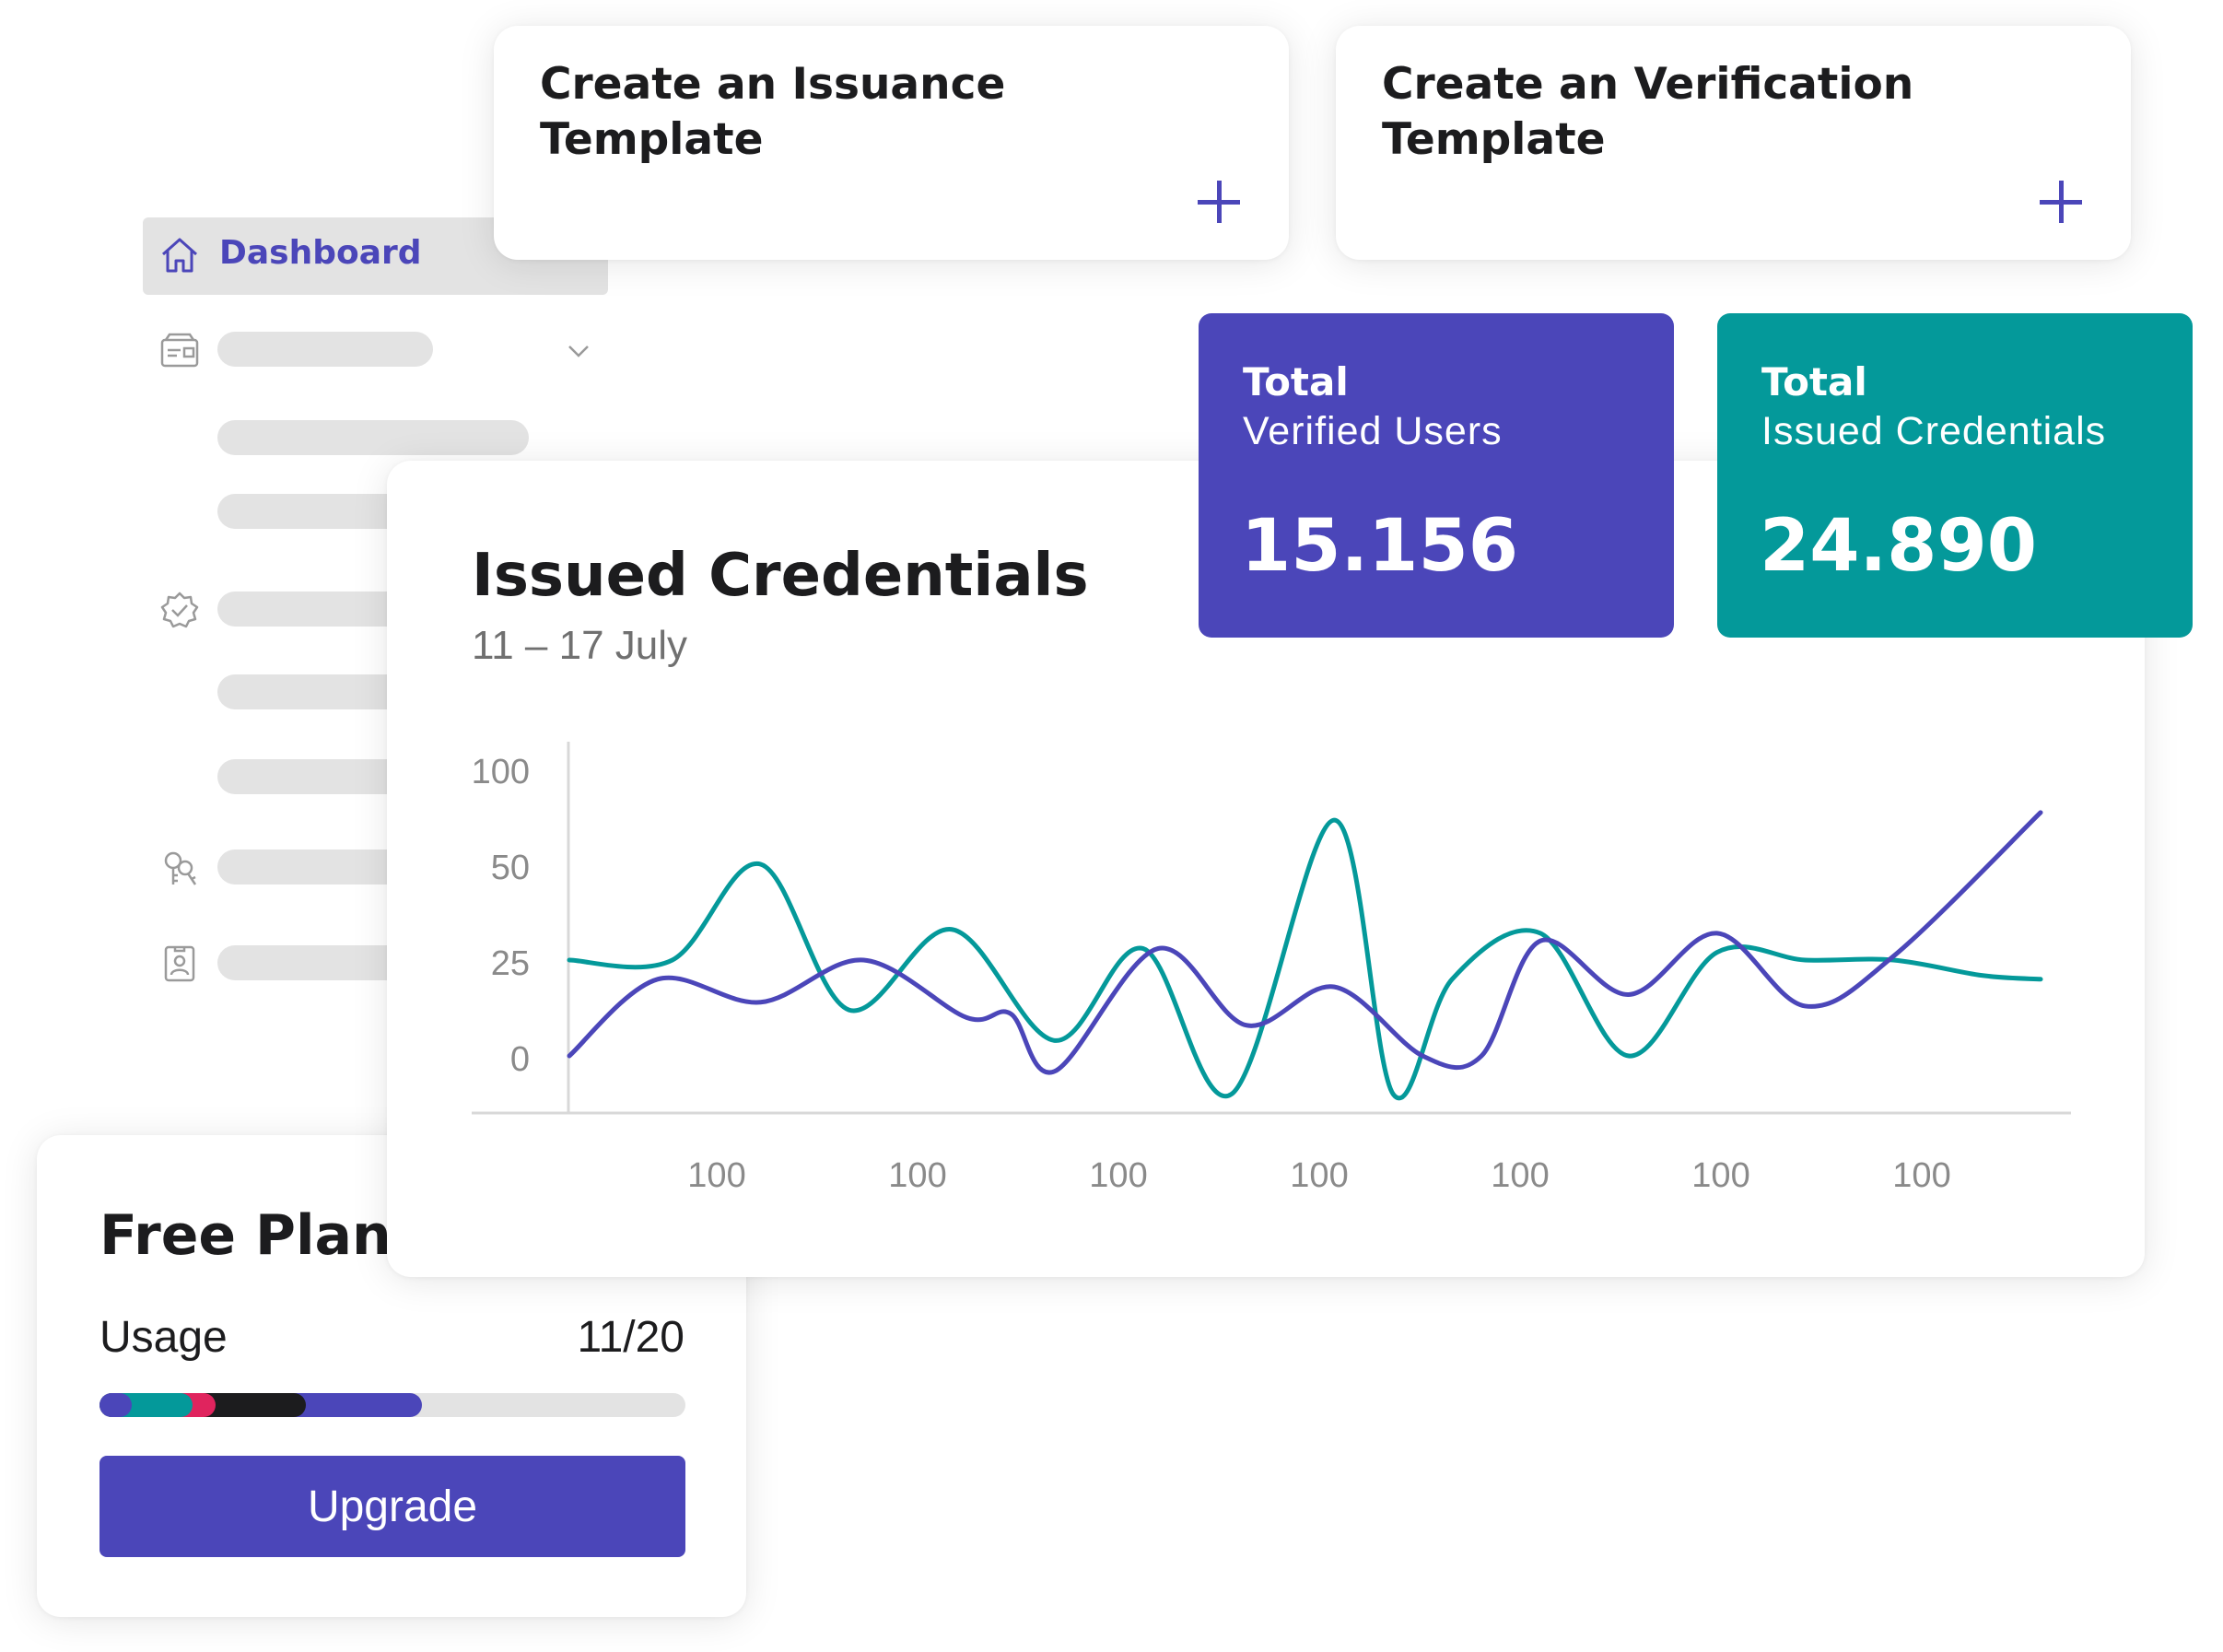  I want to click on y-tick-label: 25, so click(510, 963).